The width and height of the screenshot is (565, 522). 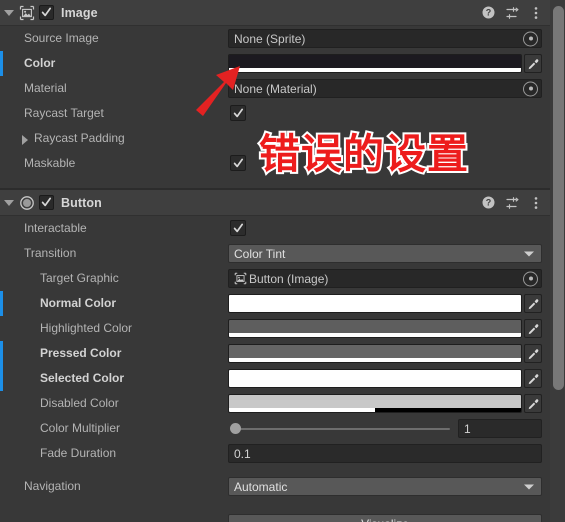 I want to click on image-component-title: Image, so click(x=79, y=12).